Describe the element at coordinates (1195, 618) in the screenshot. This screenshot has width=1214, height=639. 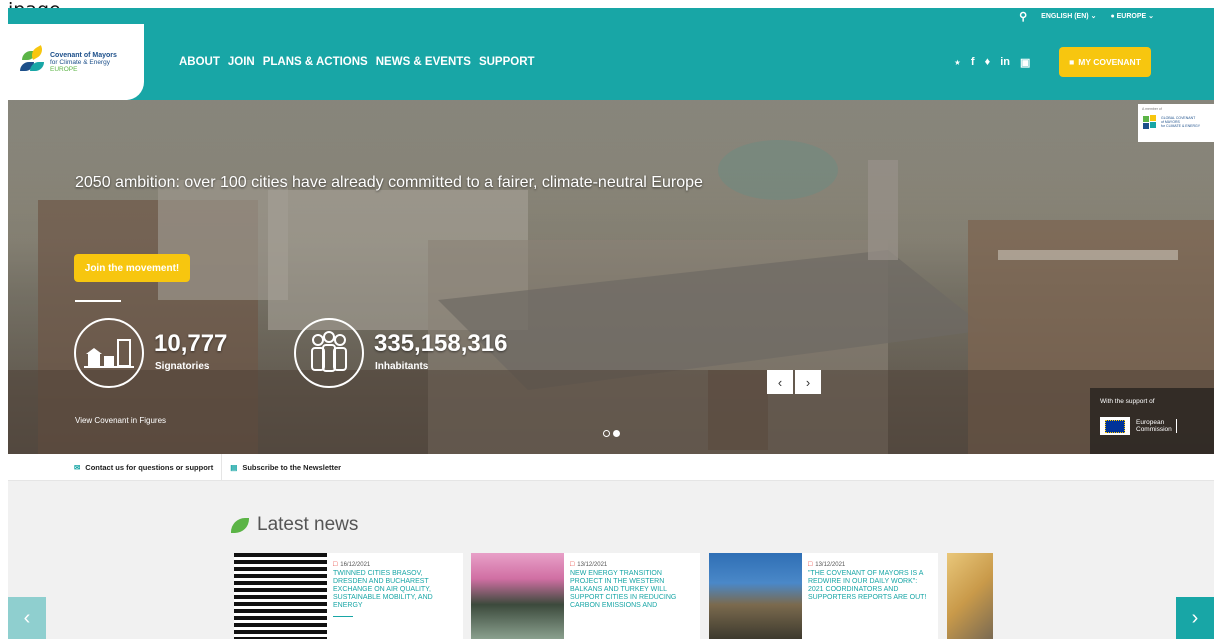
I see `news-next-button: ›` at that location.